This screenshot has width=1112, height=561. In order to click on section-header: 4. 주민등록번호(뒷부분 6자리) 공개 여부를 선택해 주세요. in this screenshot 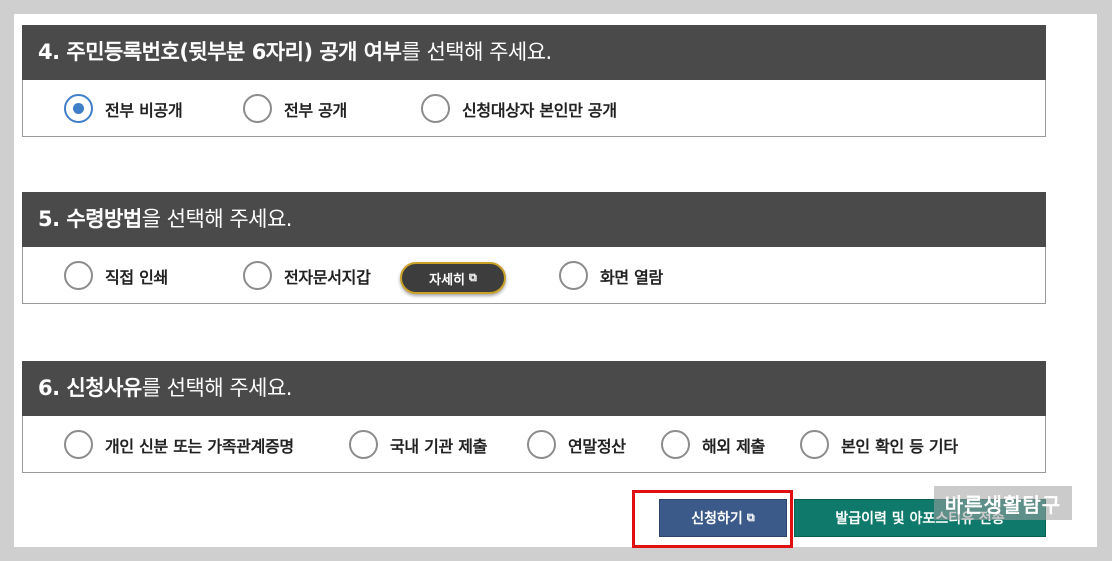, I will do `click(534, 52)`.